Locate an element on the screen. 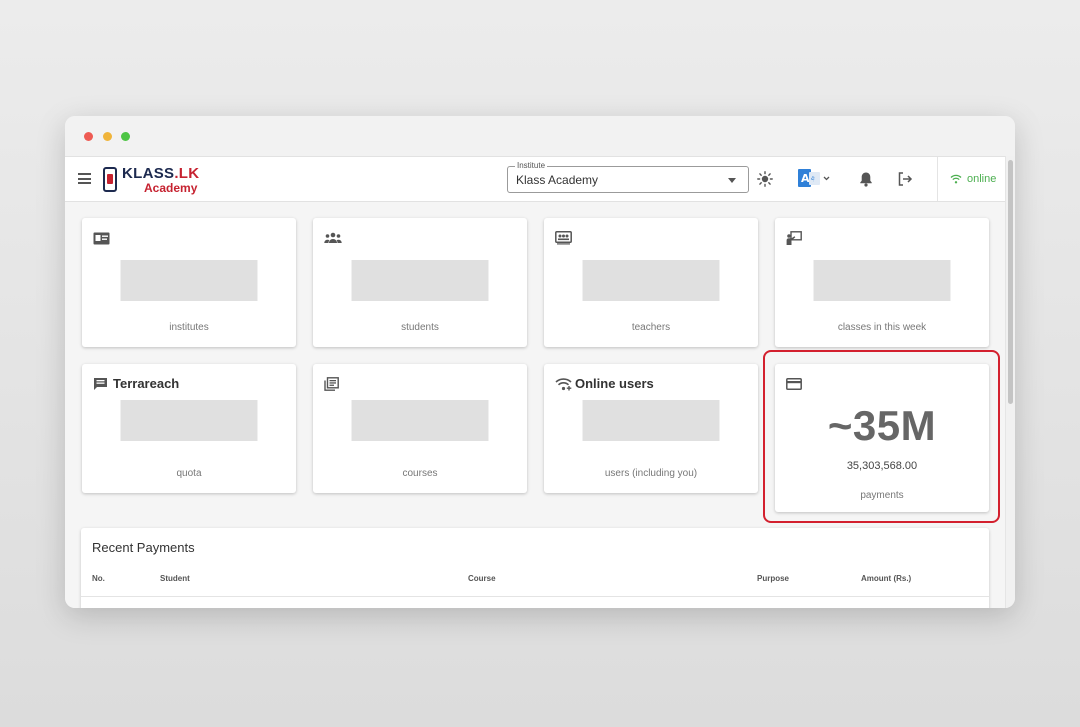 The height and width of the screenshot is (727, 1080). id-card-icon is located at coordinates (102, 238).